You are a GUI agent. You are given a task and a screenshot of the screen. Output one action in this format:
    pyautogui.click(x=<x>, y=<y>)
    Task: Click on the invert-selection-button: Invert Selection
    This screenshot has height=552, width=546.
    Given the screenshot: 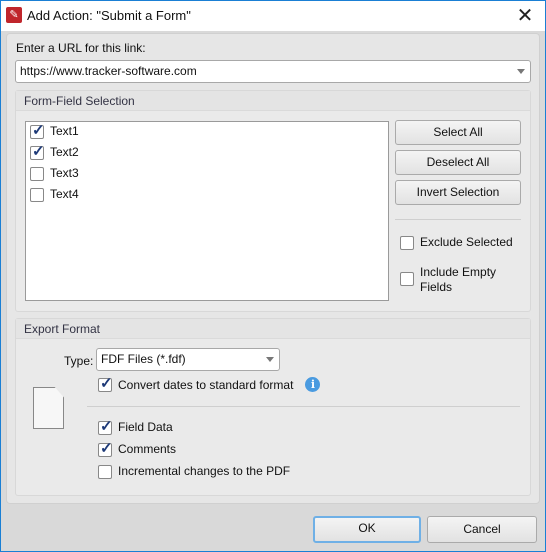 What is the action you would take?
    pyautogui.click(x=458, y=192)
    